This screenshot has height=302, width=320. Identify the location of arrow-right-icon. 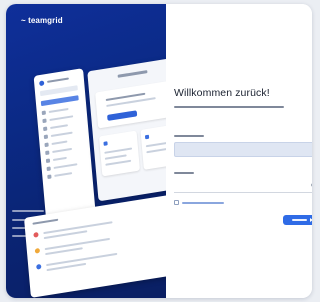
(311, 220).